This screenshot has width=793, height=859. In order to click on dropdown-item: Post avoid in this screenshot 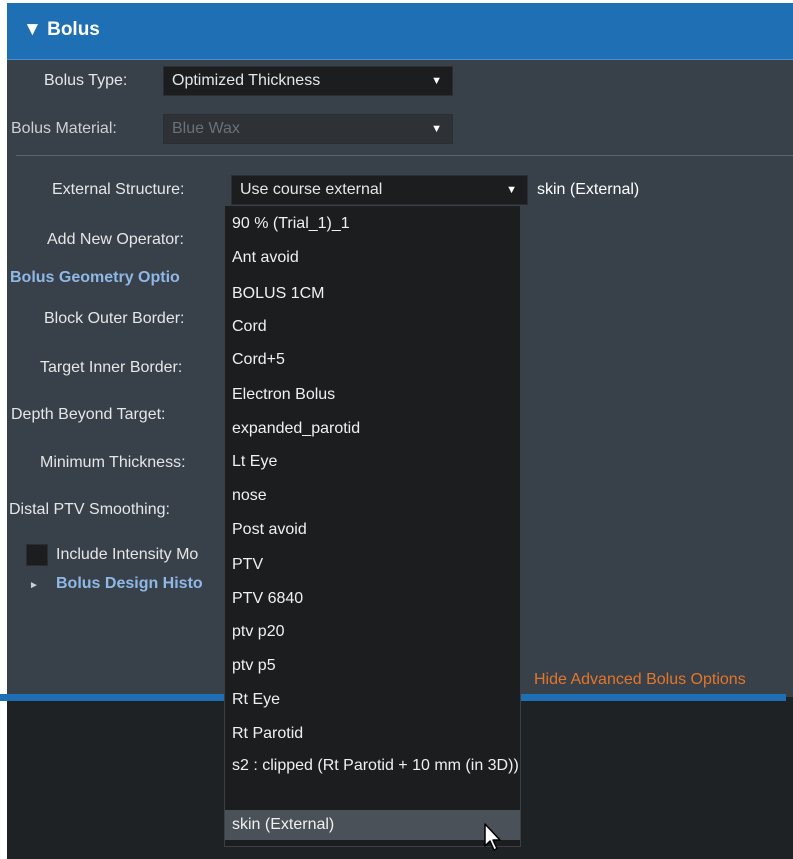, I will do `click(372, 530)`.